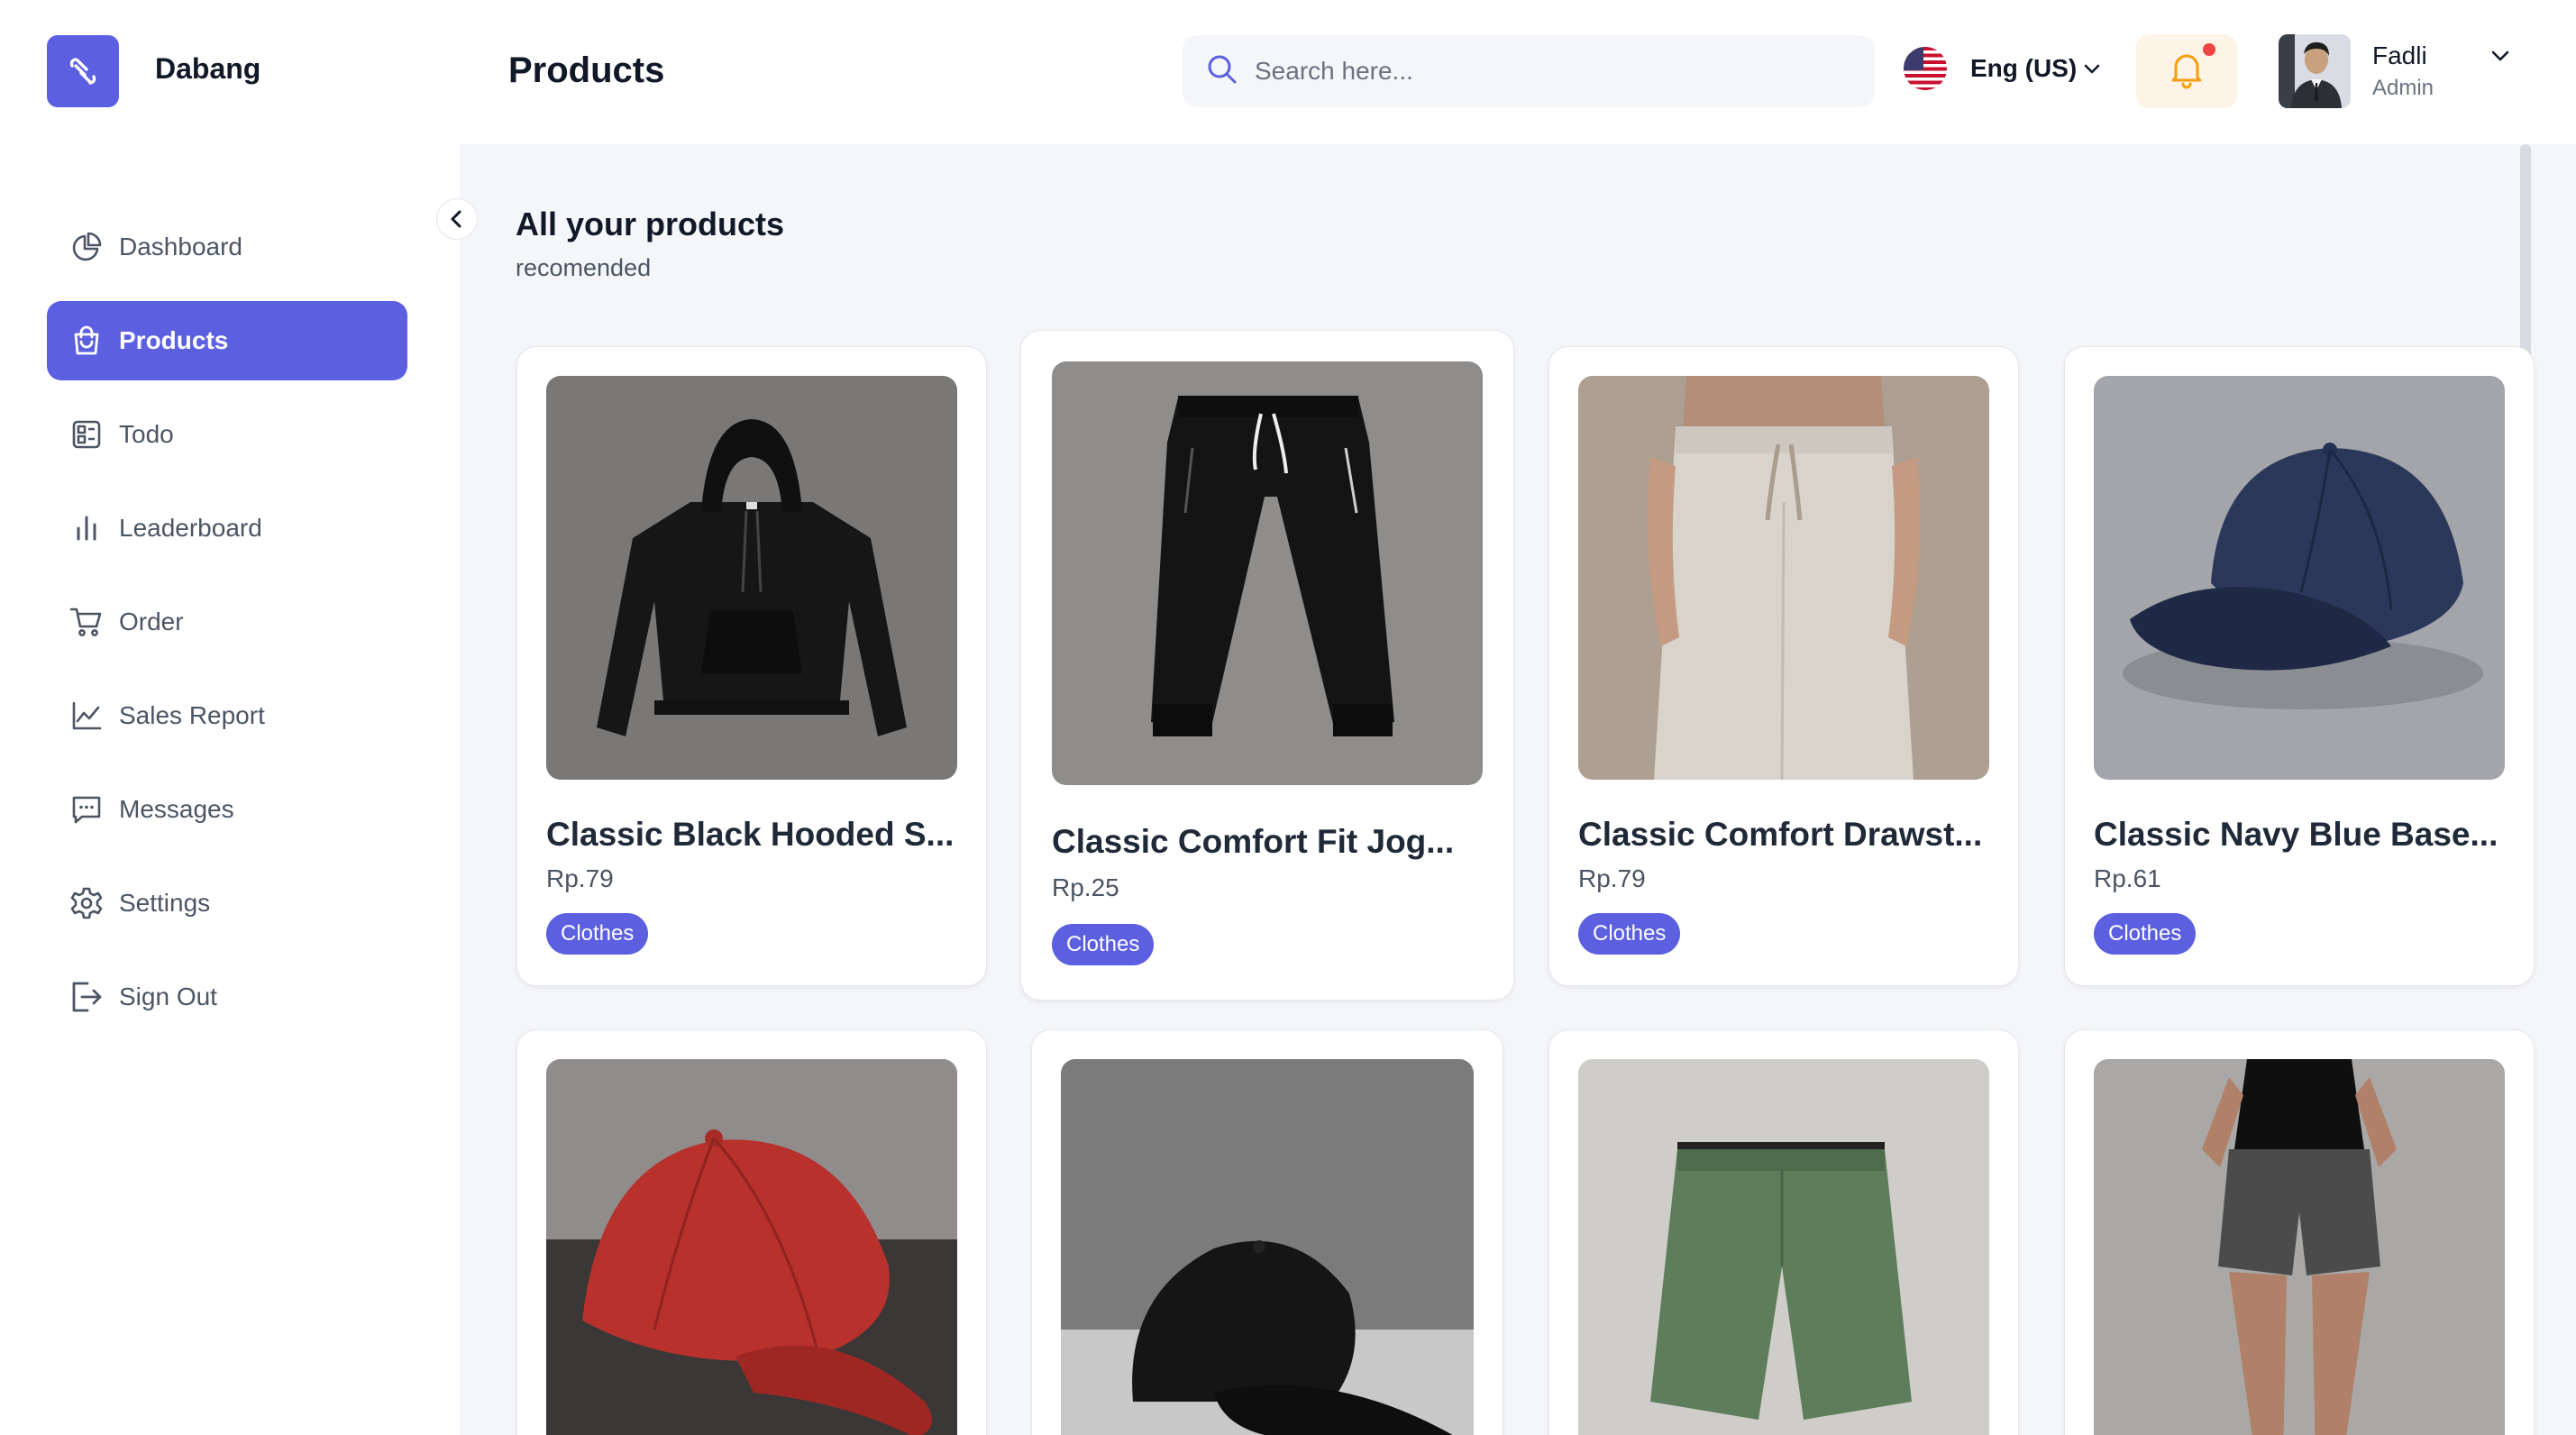  I want to click on sidebar-item-sign-out: Sign Out, so click(227, 997).